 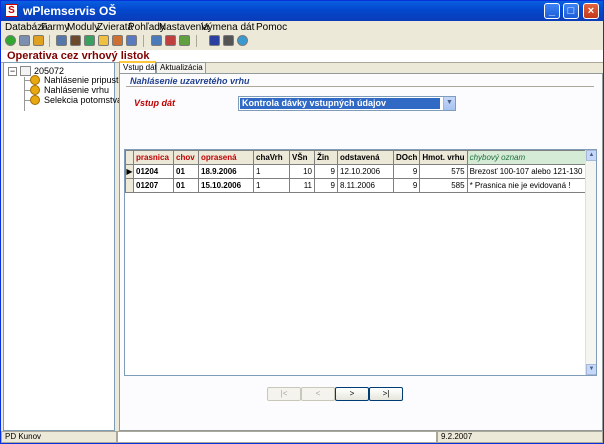 I want to click on note-icon, so click(x=103, y=40).